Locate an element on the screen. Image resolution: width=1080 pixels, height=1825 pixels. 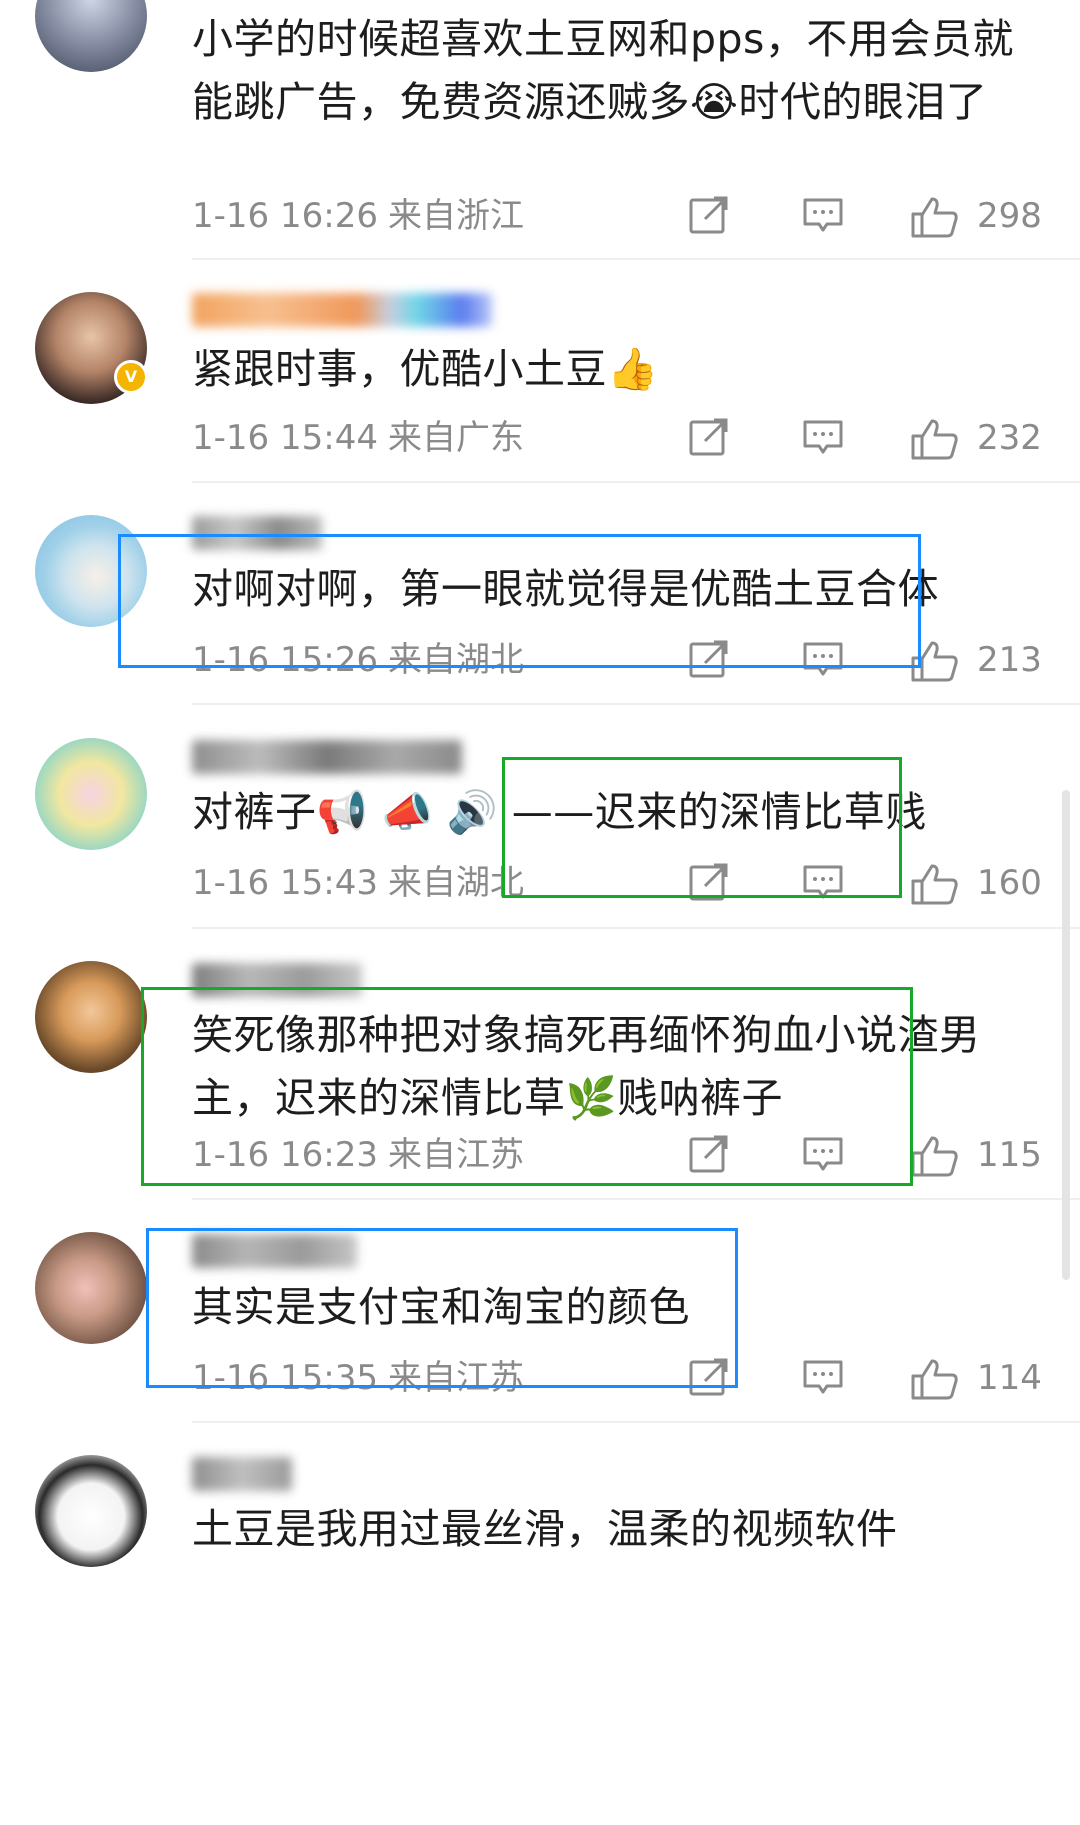
comment-meta: 1-16 16:26 来自浙江 298 is located at coordinates (622, 216).